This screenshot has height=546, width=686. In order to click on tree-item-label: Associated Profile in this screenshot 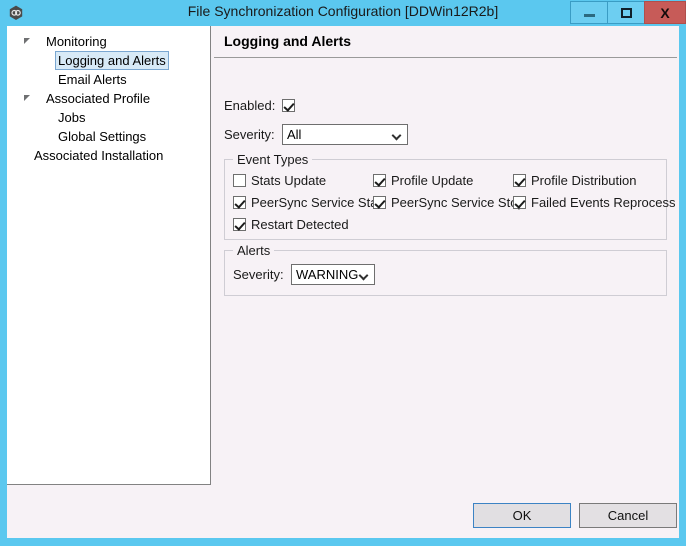, I will do `click(98, 98)`.